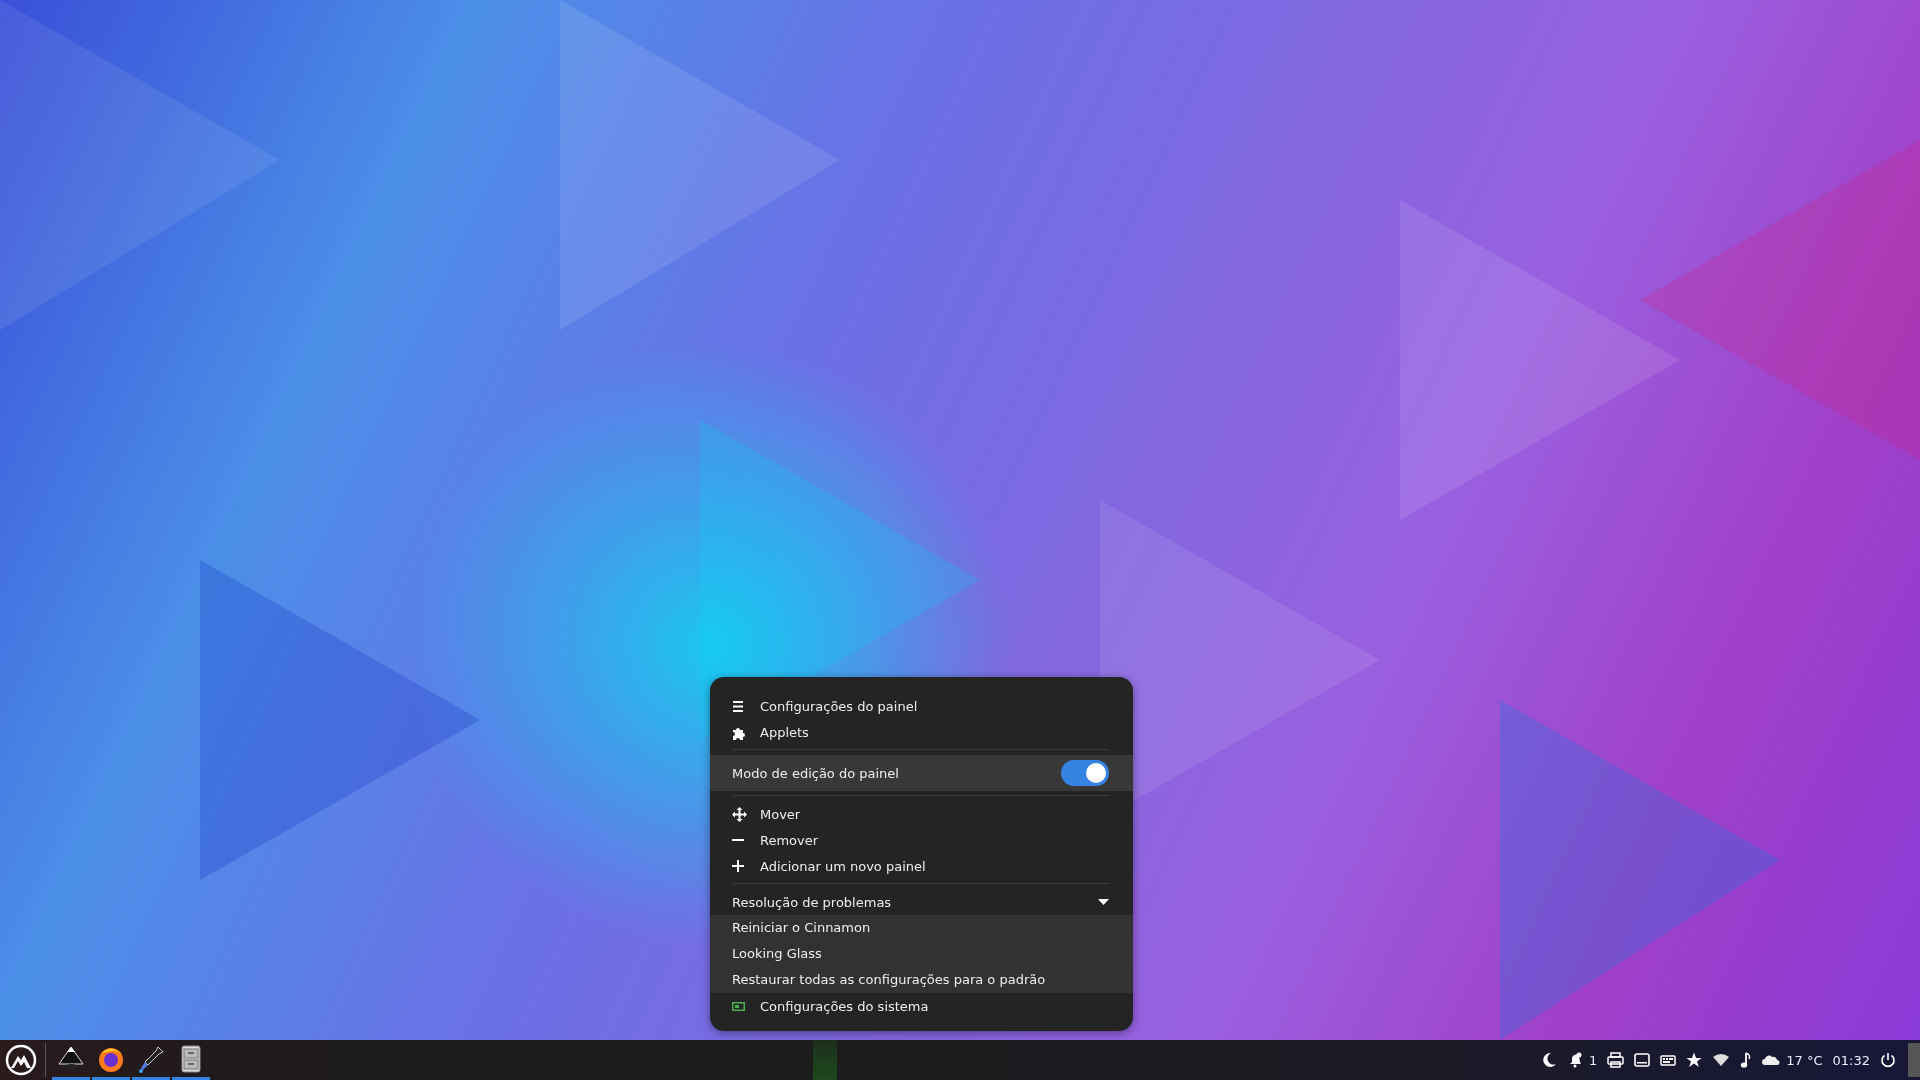 The image size is (1920, 1080). Describe the element at coordinates (921, 814) in the screenshot. I see `menu-item: Mover` at that location.